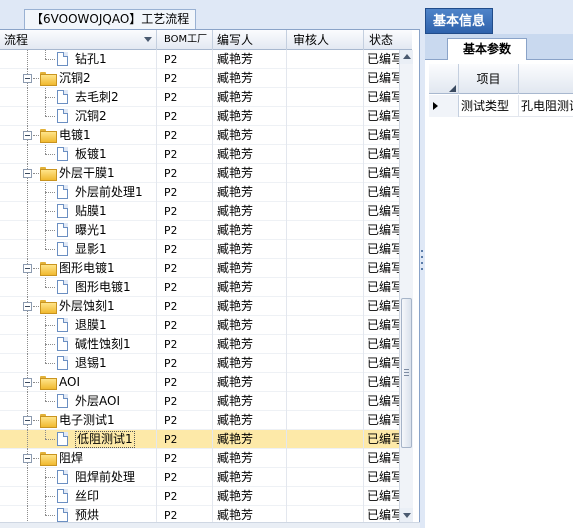 Image resolution: width=573 pixels, height=528 pixels. I want to click on scrollbar-thumb, so click(406, 373).